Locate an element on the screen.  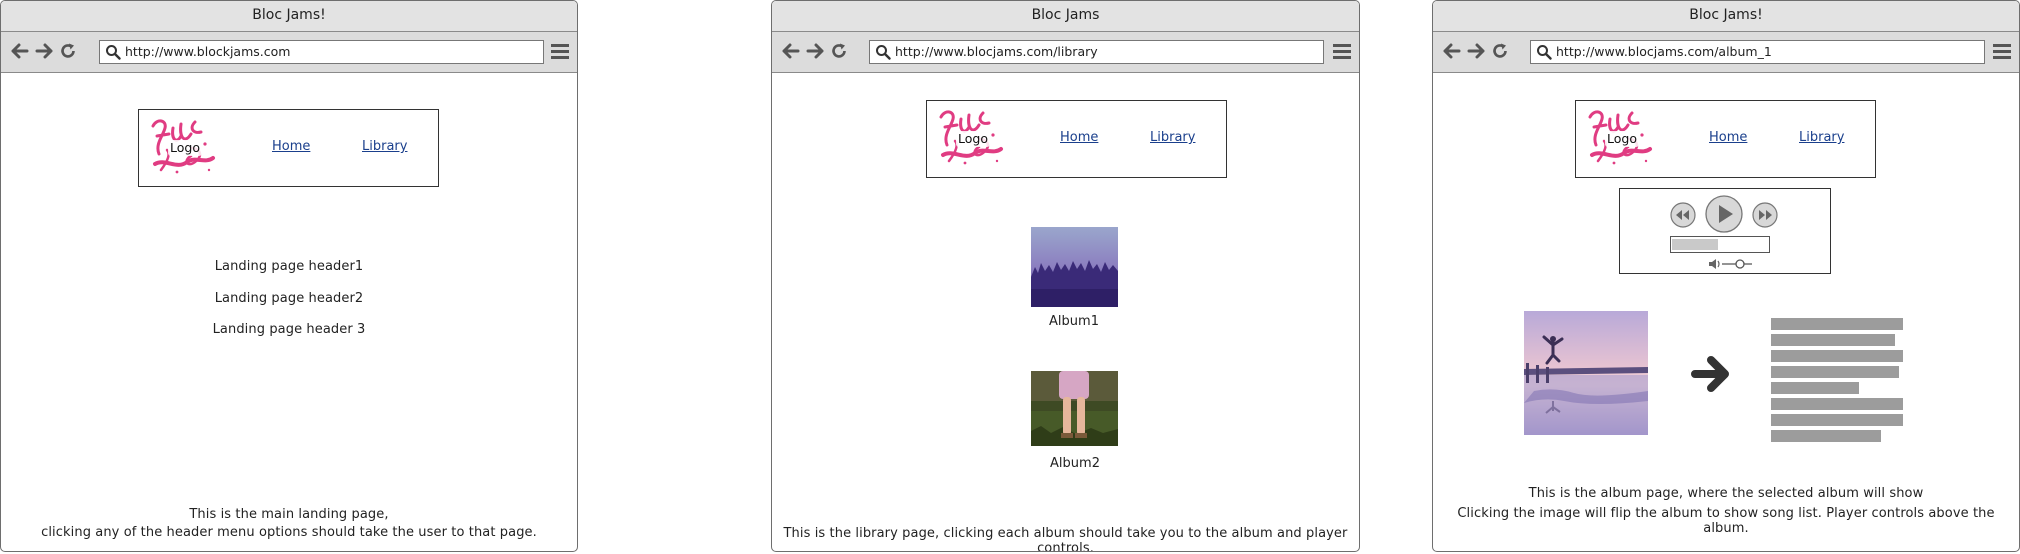
song-list-placeholder is located at coordinates (1837, 382).